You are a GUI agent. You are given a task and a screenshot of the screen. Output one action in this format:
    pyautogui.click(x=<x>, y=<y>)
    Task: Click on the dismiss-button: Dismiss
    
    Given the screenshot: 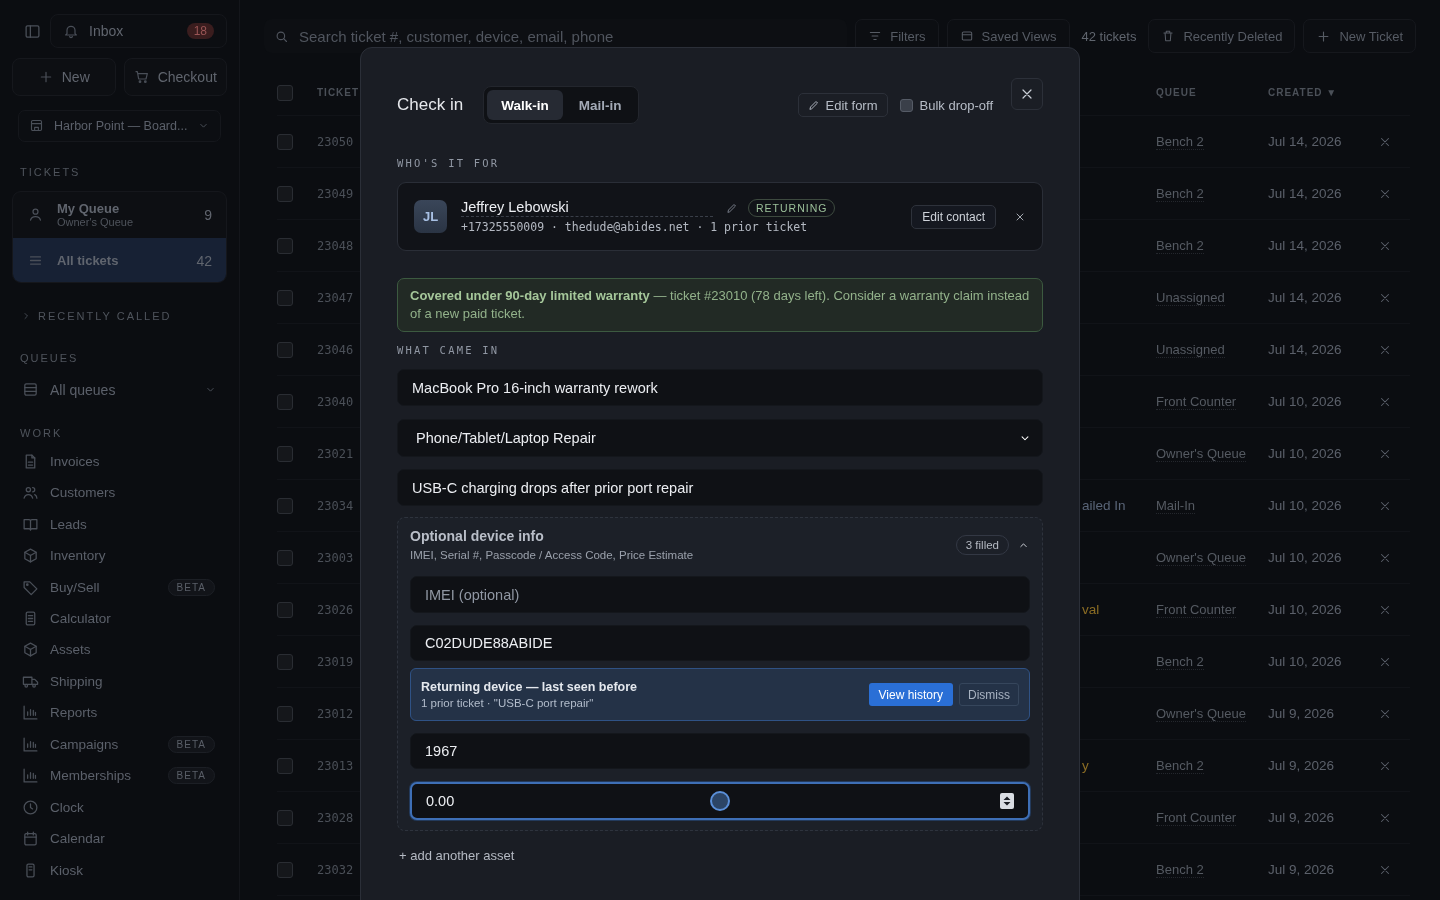 What is the action you would take?
    pyautogui.click(x=989, y=694)
    